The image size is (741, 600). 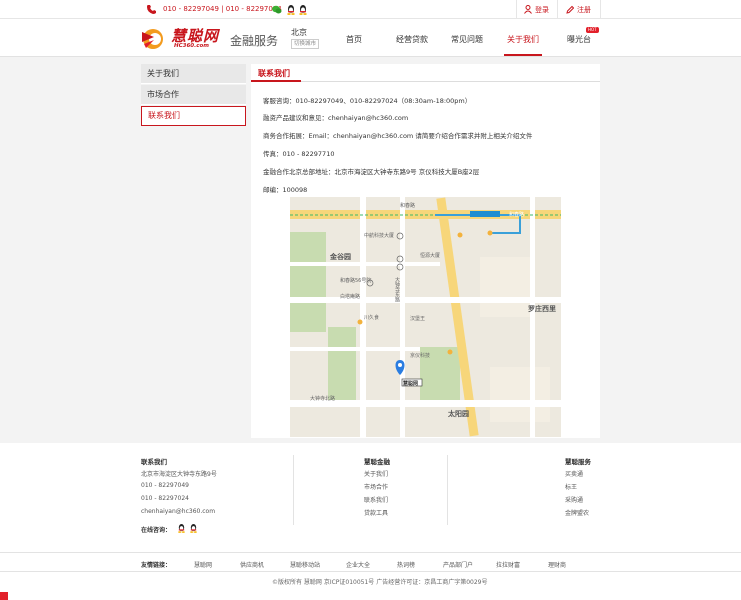 What do you see at coordinates (579, 39) in the screenshot?
I see `nav-exposure: 曝光台` at bounding box center [579, 39].